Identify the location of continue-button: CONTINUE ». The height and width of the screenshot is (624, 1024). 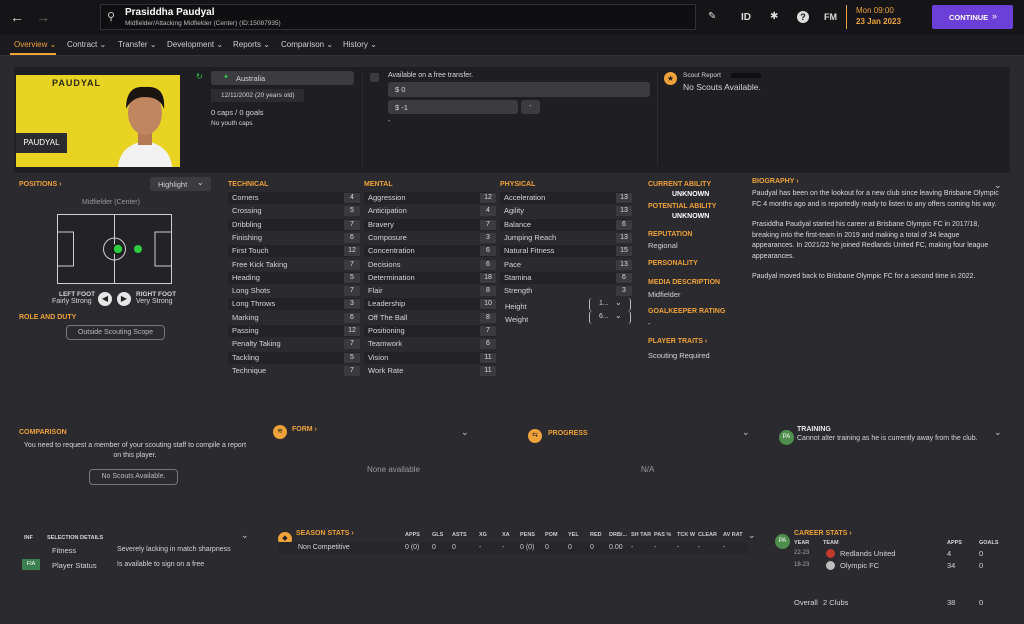
(972, 17).